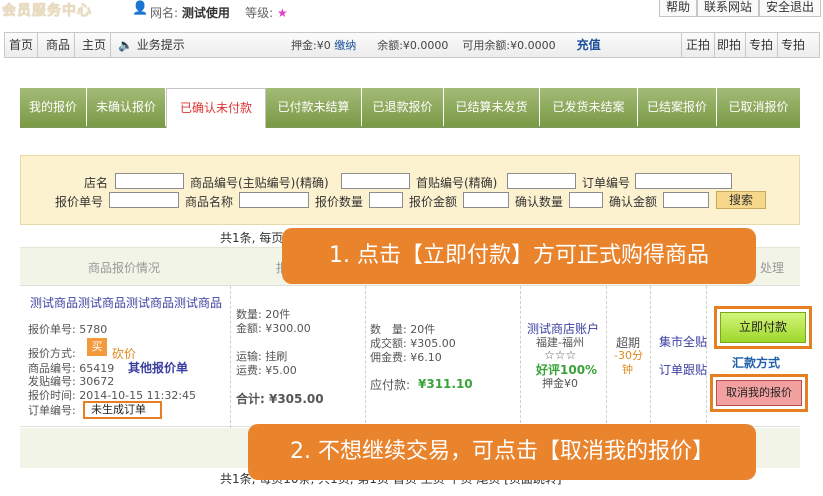 The height and width of the screenshot is (496, 823). What do you see at coordinates (683, 370) in the screenshot?
I see `order-track-link: 订单跟贴` at bounding box center [683, 370].